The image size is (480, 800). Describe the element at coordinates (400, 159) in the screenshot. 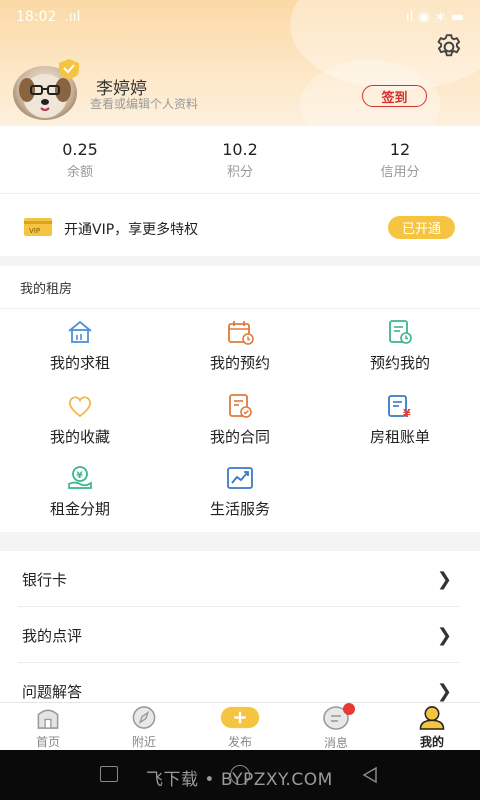

I see `stat-credit: 12 信用分` at that location.